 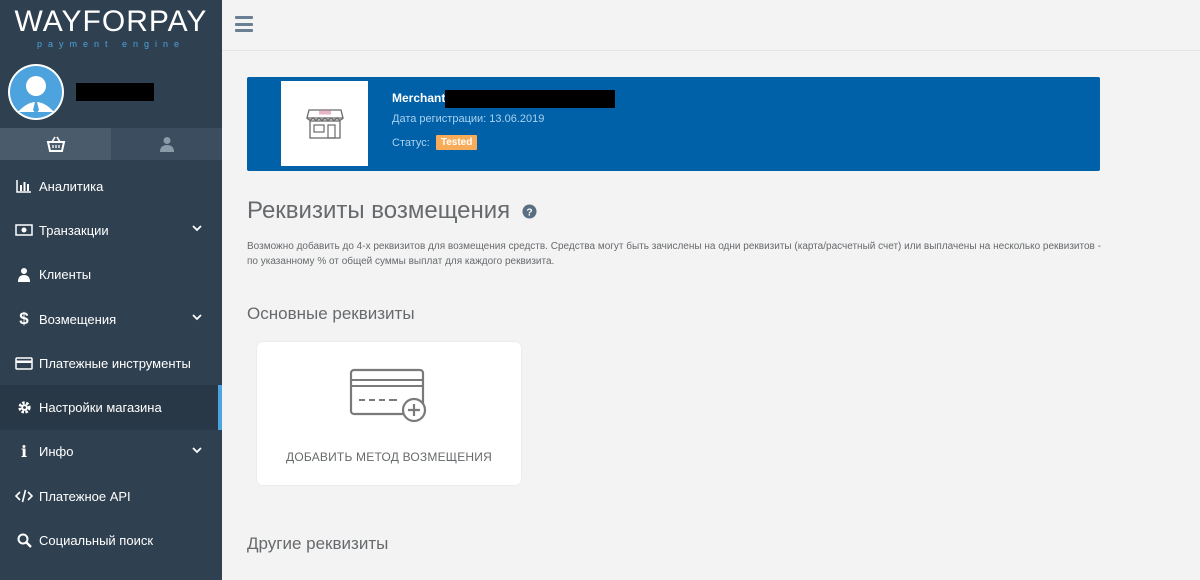 I want to click on sidebar-item-payment-api: Платежное API, so click(x=111, y=496).